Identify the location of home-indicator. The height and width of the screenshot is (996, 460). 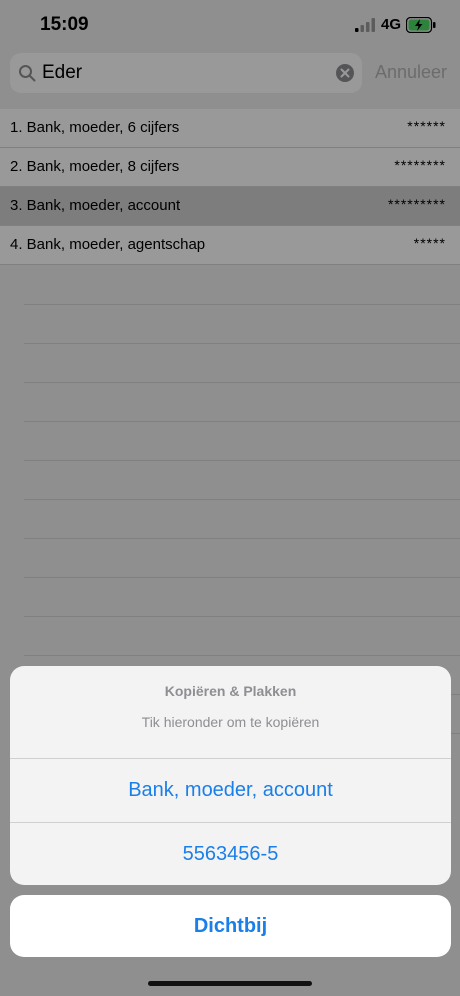
(230, 983).